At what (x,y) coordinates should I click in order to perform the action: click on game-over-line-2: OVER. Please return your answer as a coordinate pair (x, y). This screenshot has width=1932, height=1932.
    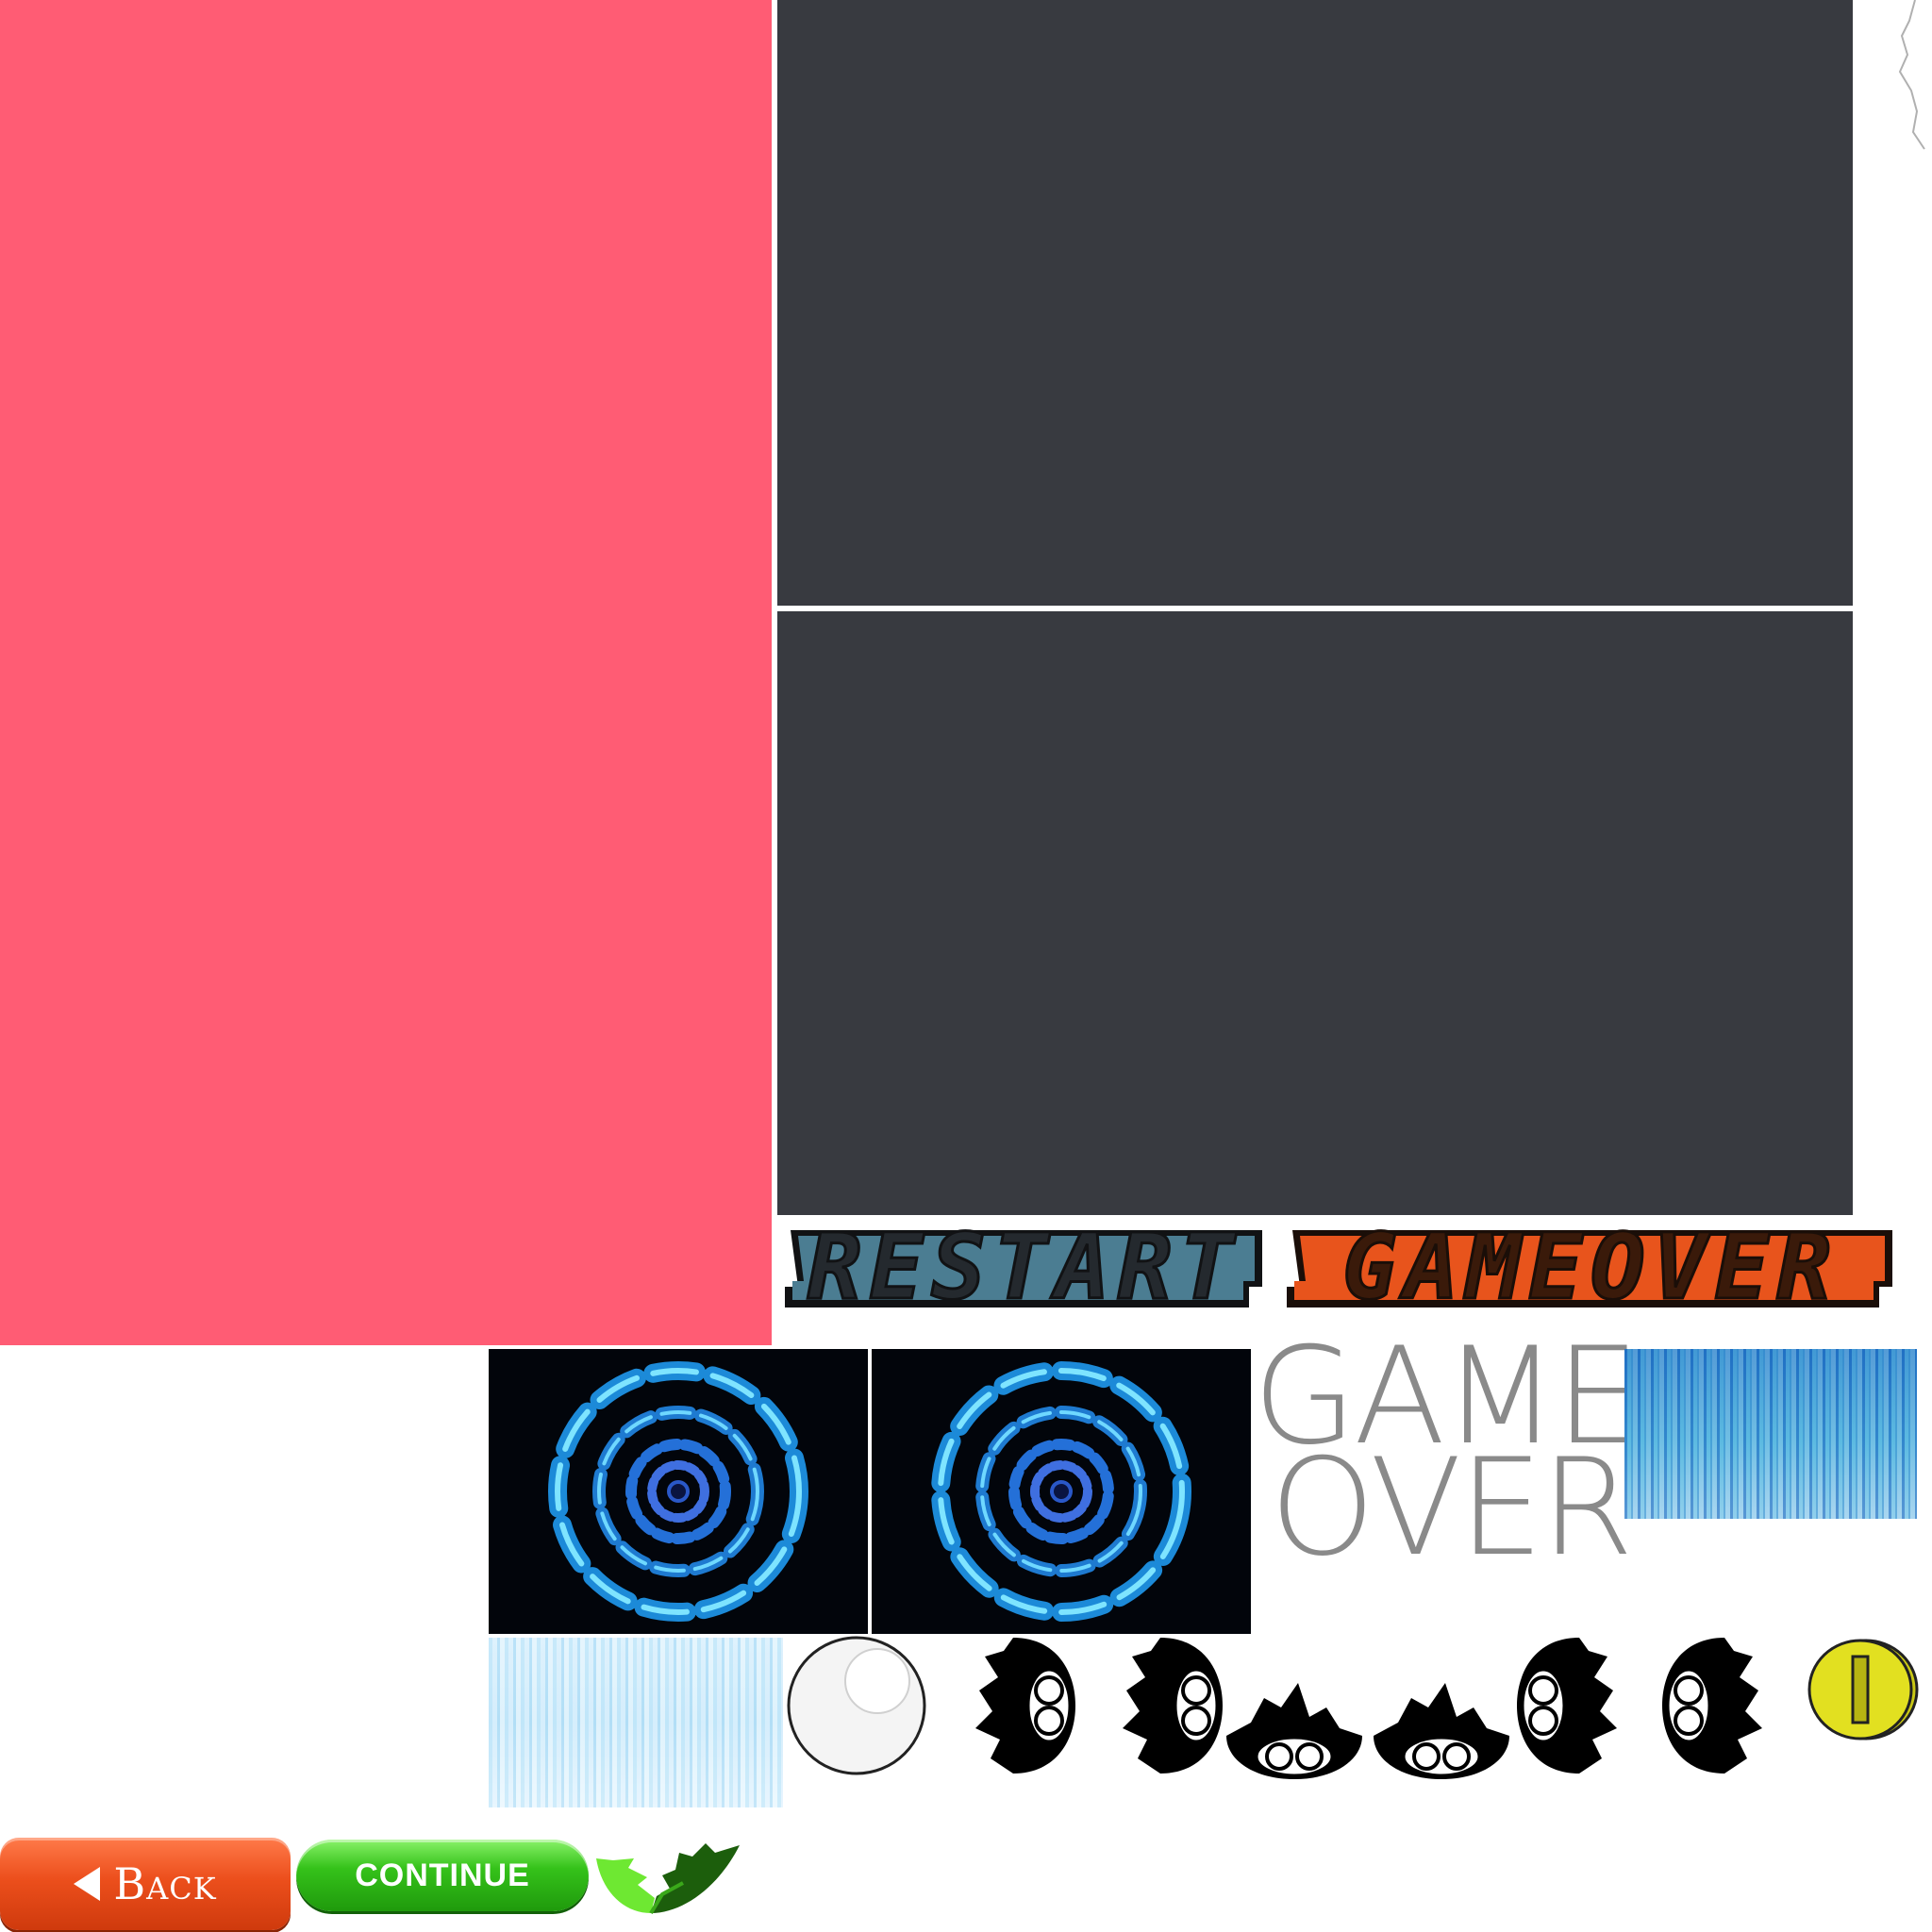
    Looking at the image, I should click on (1452, 1508).